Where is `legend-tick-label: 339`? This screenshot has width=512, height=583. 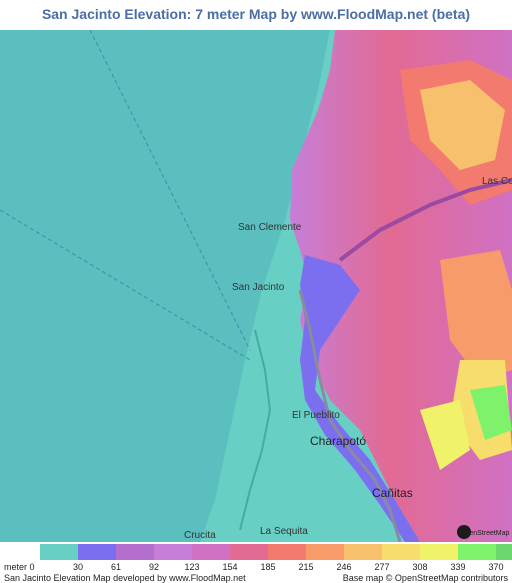 legend-tick-label: 339 is located at coordinates (458, 567).